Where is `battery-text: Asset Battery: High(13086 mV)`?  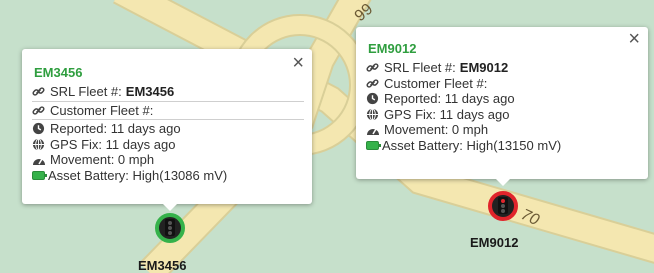 battery-text: Asset Battery: High(13086 mV) is located at coordinates (138, 175).